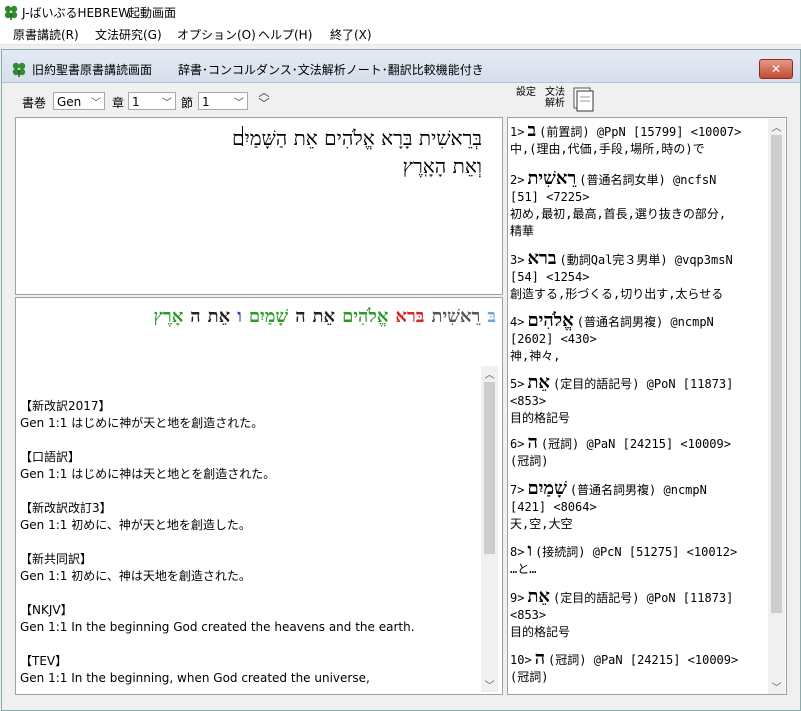  Describe the element at coordinates (542, 258) in the screenshot. I see `entry-headword: ברא` at that location.